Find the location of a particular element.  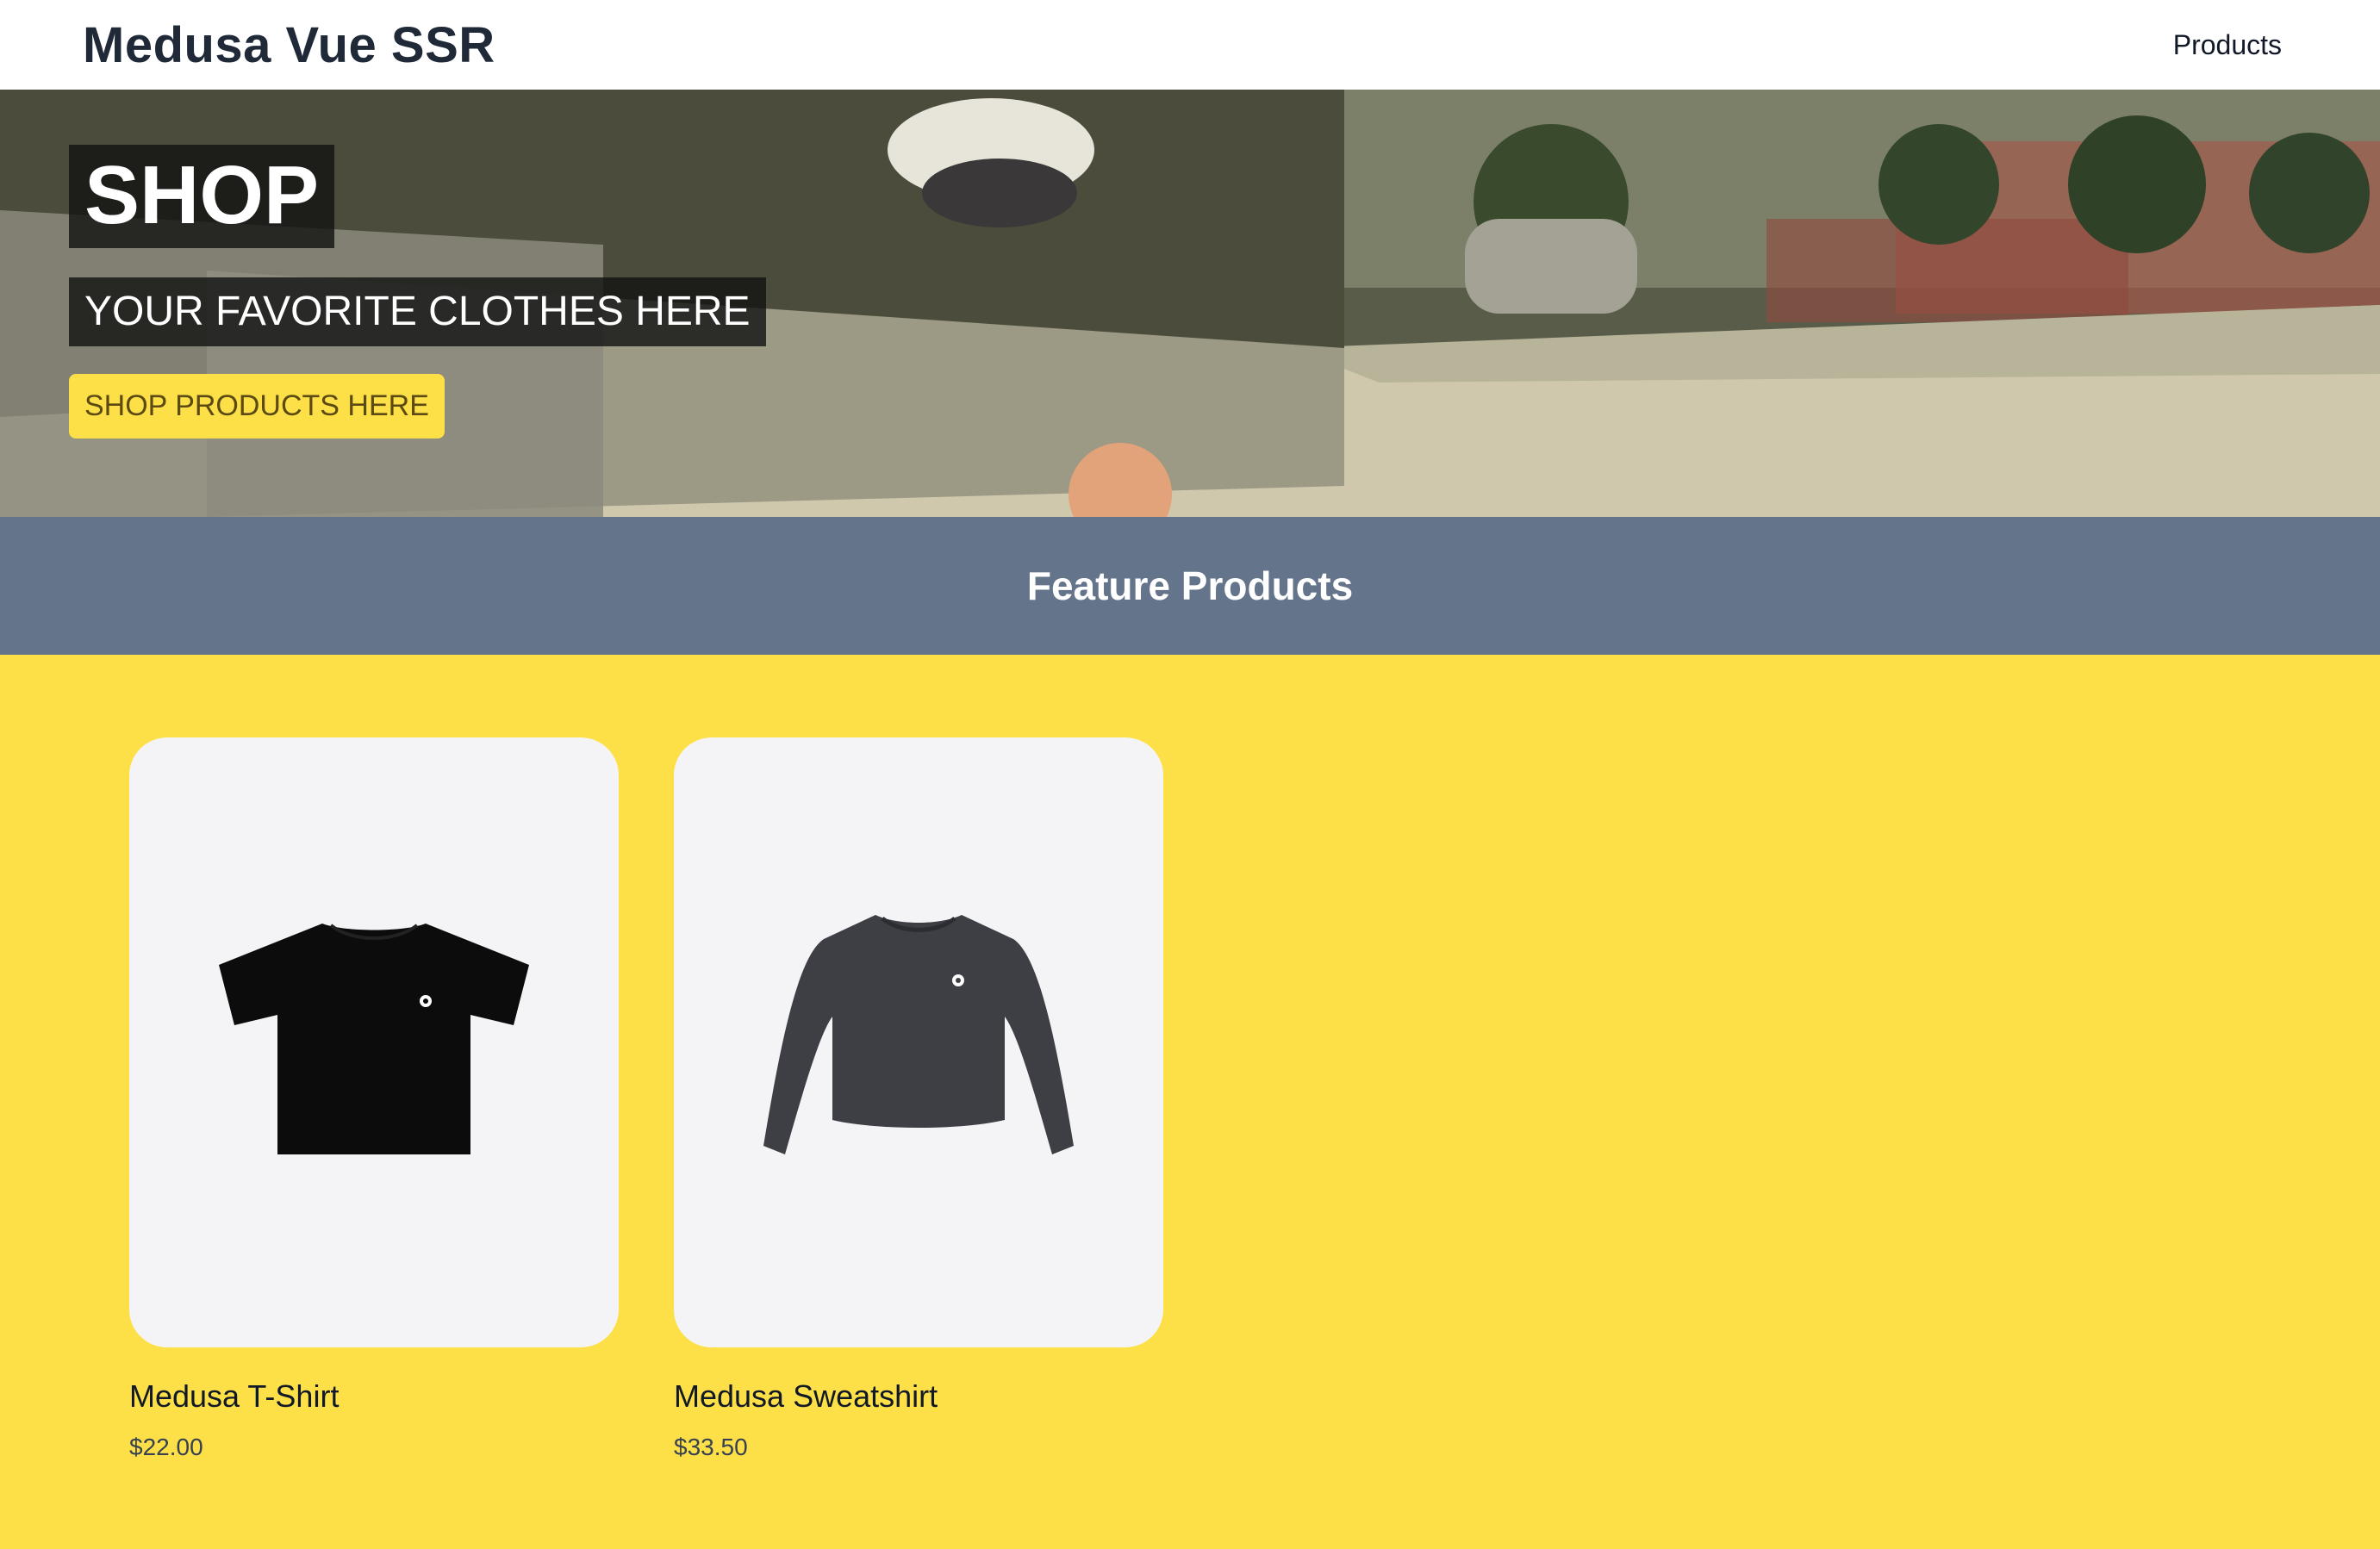

feature-products-heading: Feature Products is located at coordinates (1190, 585).